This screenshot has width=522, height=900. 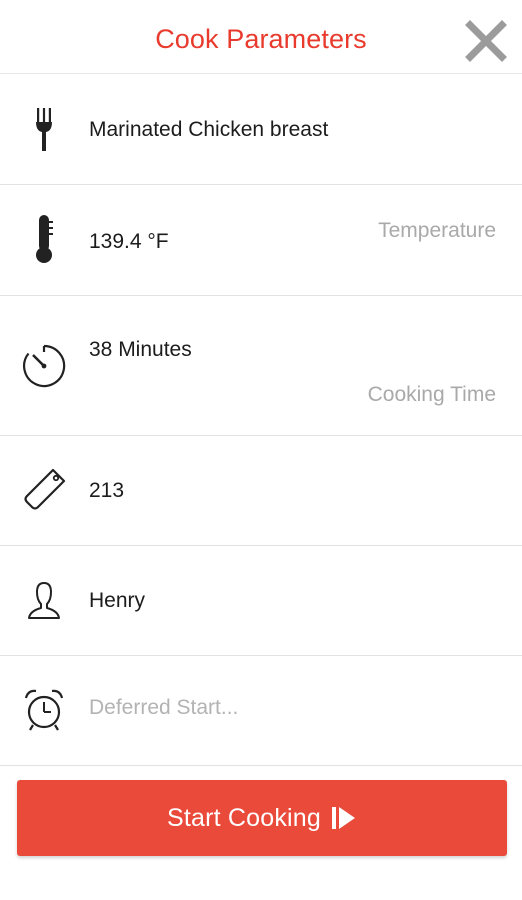 I want to click on recipe-row: Marinated Chicken breast, so click(x=261, y=129).